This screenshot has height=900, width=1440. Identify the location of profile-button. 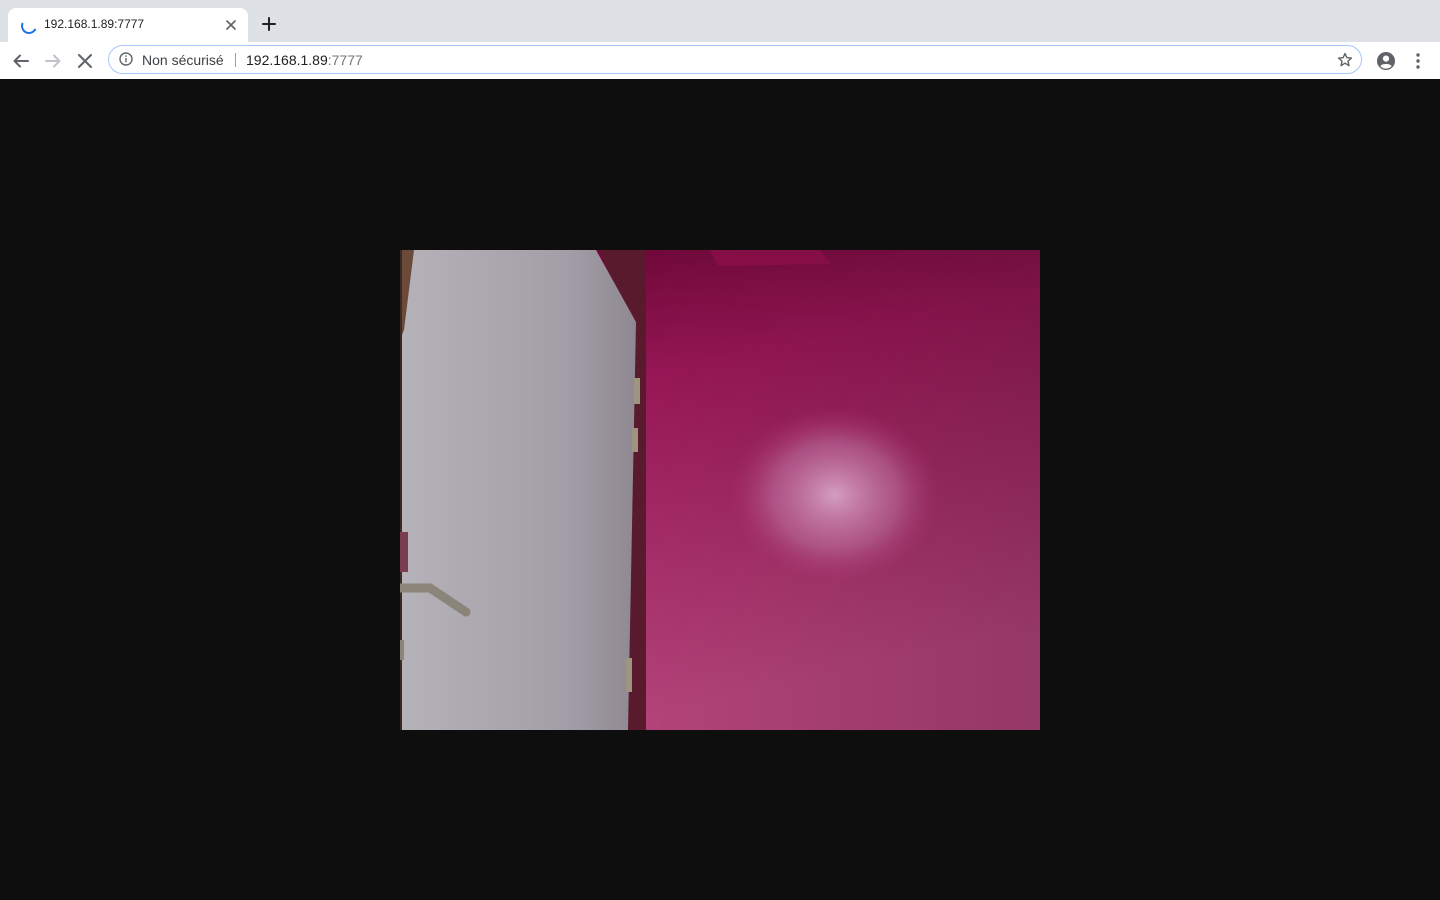
(1386, 61).